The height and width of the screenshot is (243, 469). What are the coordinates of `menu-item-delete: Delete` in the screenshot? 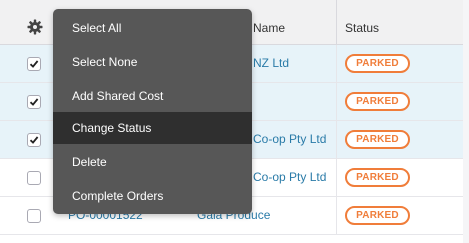 It's located at (152, 162).